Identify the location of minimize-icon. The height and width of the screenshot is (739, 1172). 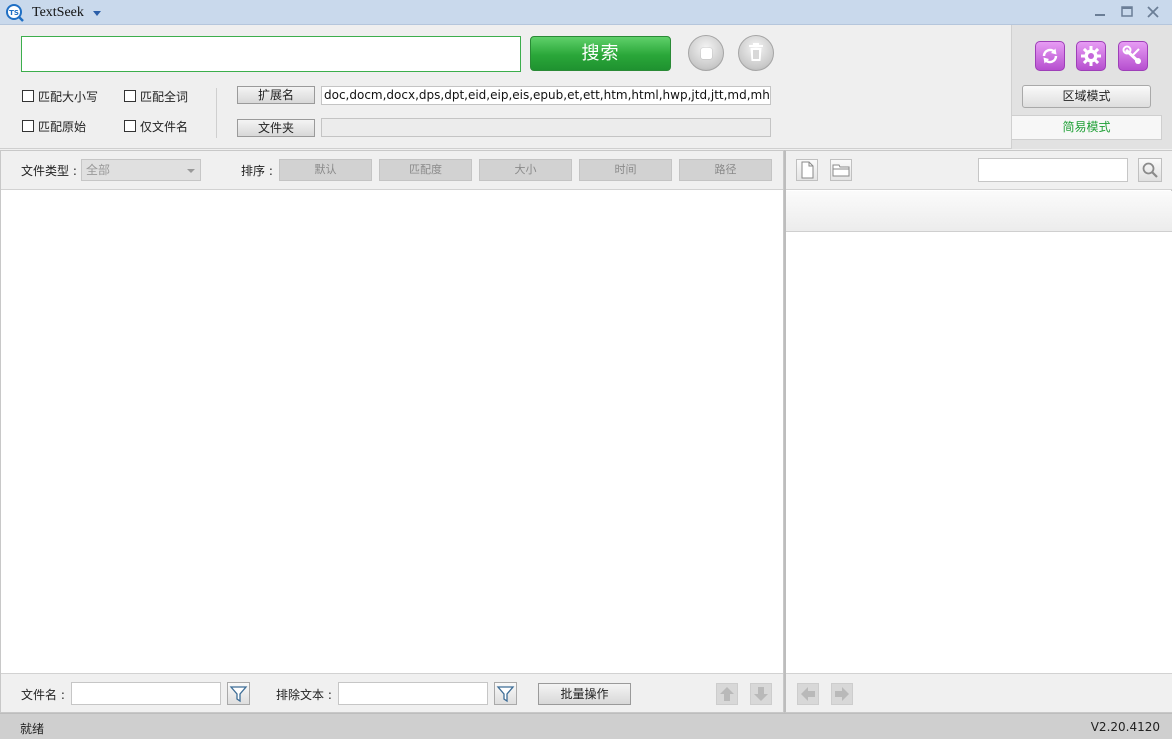
(1100, 12).